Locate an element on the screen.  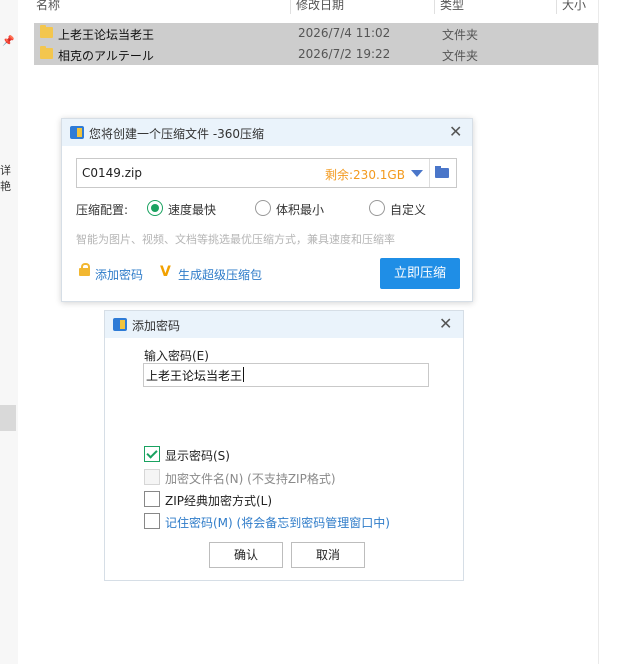
file-list-header: 名称 修改日期 类型 大小 is located at coordinates (308, 7).